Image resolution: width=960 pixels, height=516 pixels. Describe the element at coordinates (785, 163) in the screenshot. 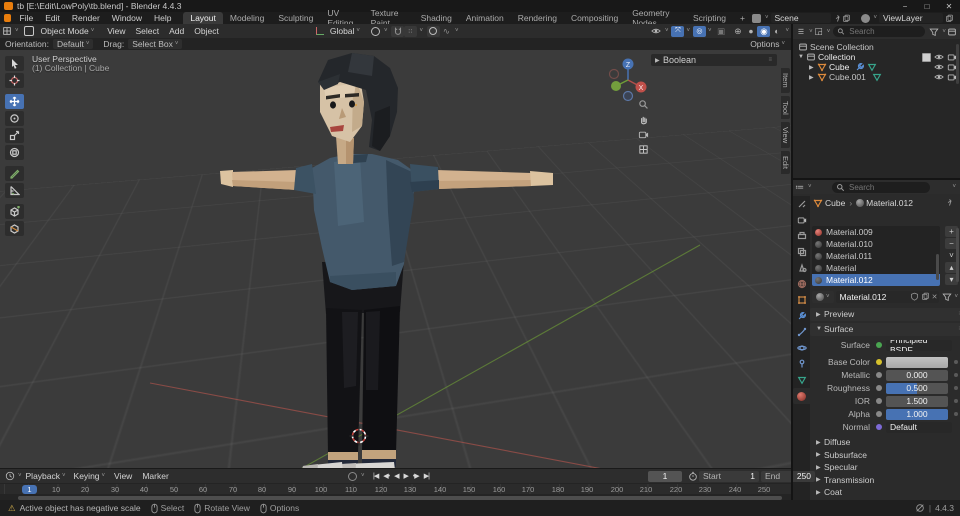

I see `npanel-tab-edit: Edit` at that location.